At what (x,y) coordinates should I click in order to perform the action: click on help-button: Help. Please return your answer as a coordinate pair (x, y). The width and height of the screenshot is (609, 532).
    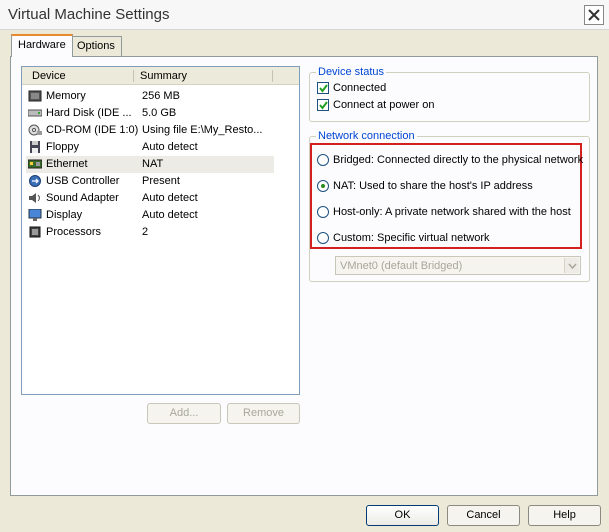
    Looking at the image, I should click on (564, 515).